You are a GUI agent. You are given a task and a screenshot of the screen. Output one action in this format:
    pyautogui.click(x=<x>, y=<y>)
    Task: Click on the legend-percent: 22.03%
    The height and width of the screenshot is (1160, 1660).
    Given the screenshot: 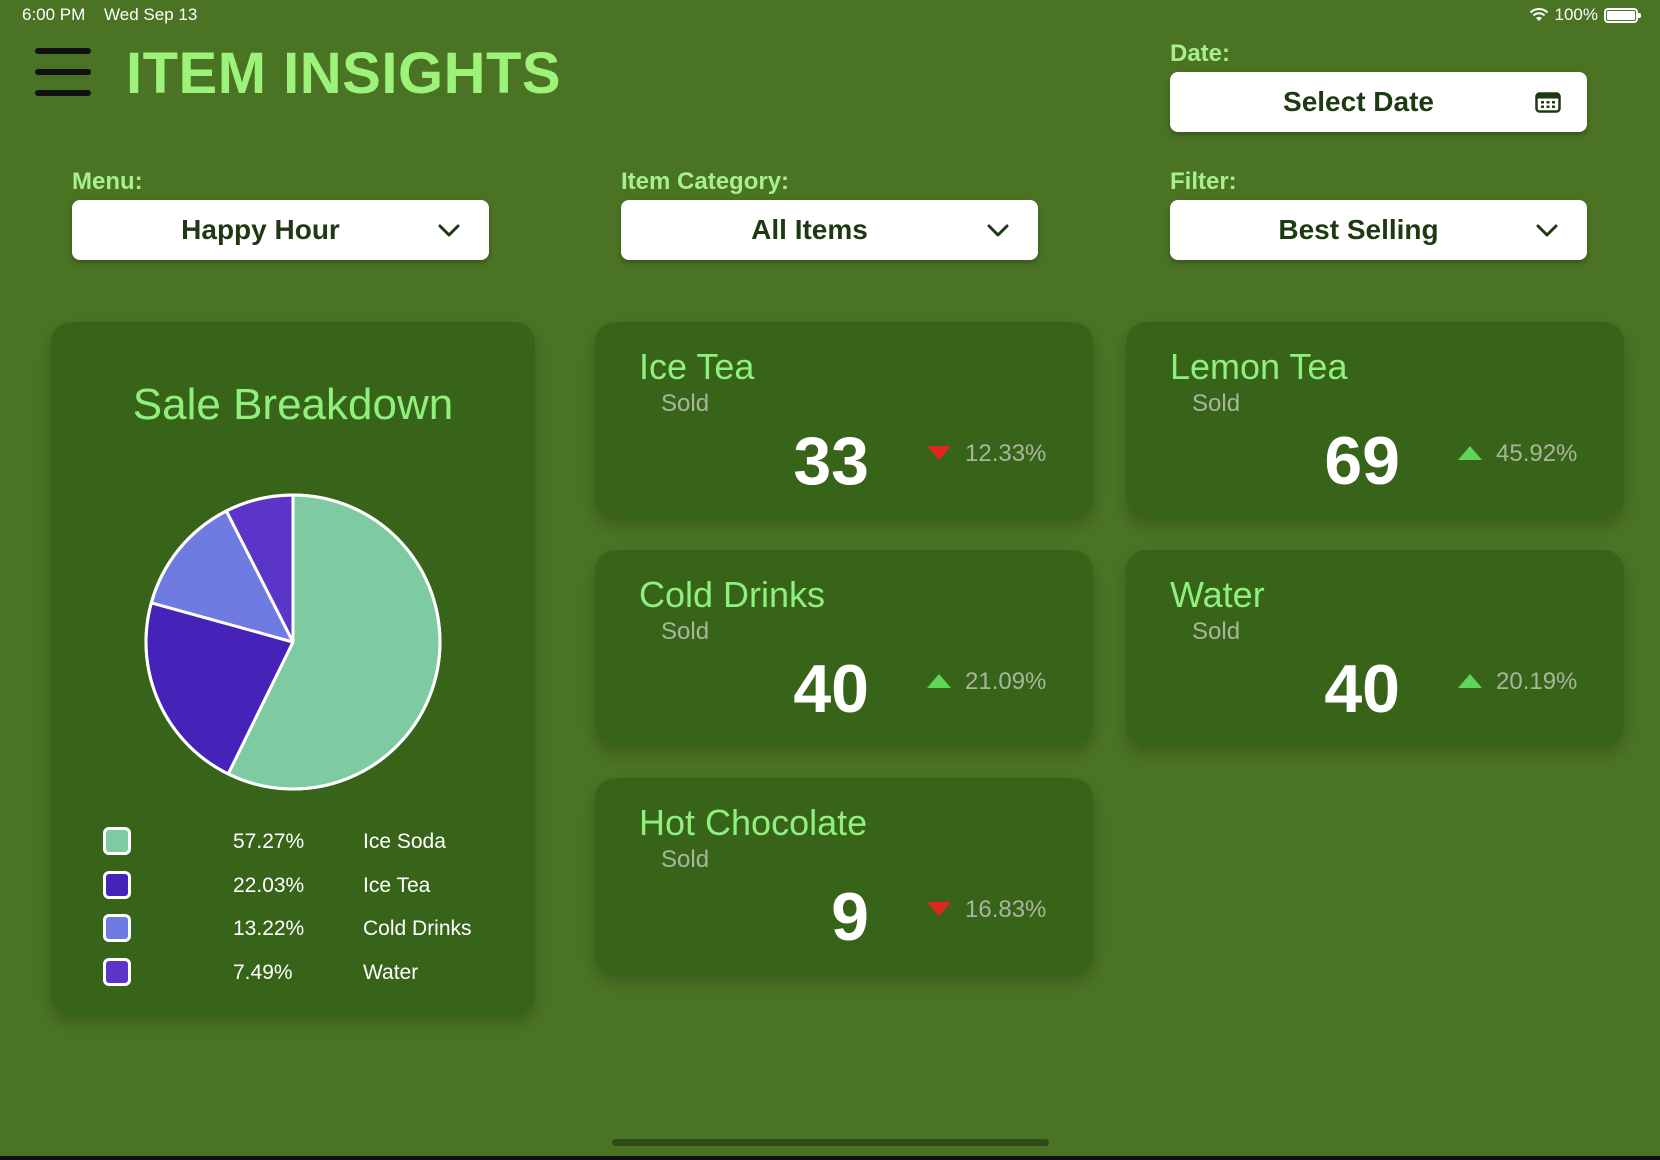 What is the action you would take?
    pyautogui.click(x=269, y=885)
    